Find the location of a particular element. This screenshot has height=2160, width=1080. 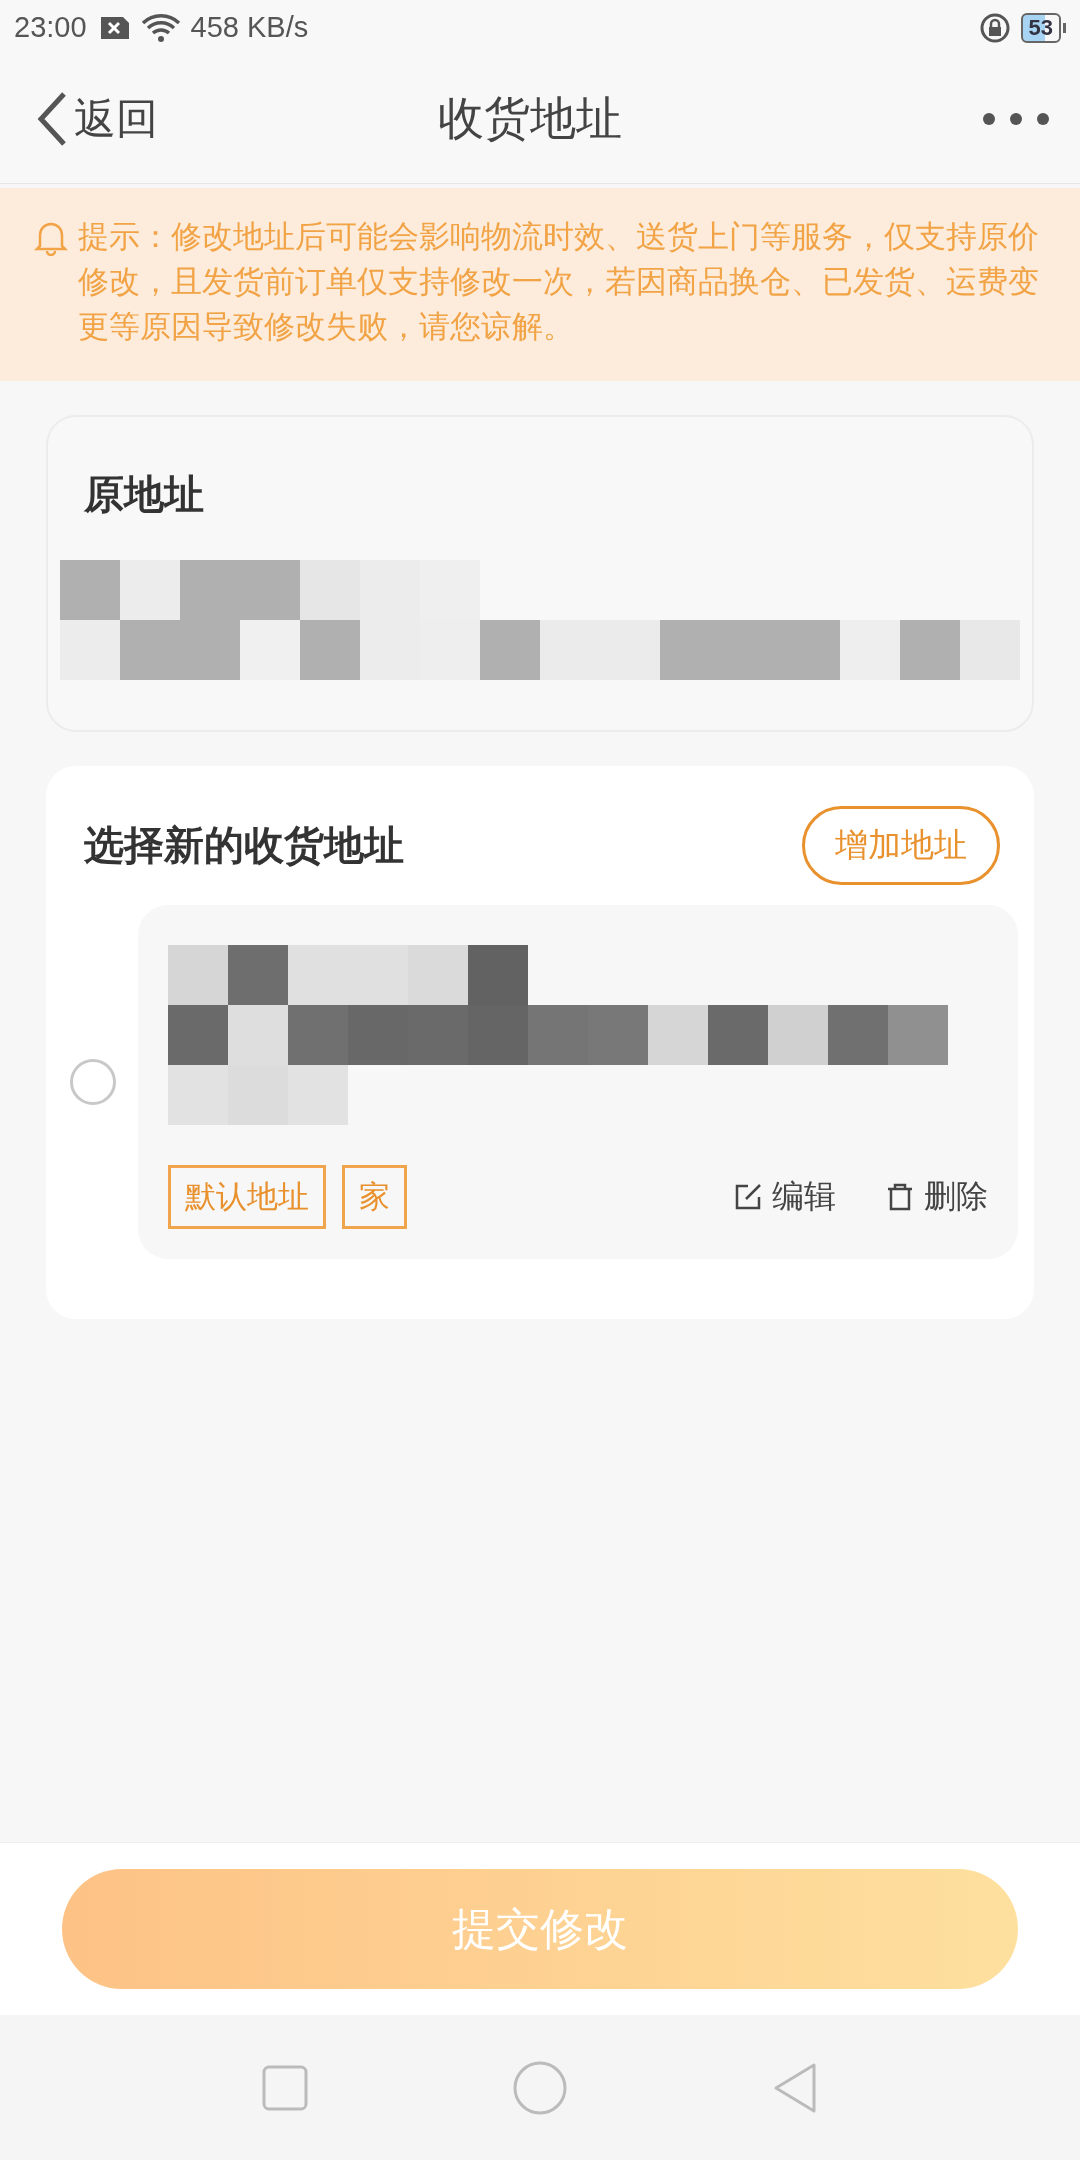

section-title: 选择新的收货地址 is located at coordinates (243, 845).